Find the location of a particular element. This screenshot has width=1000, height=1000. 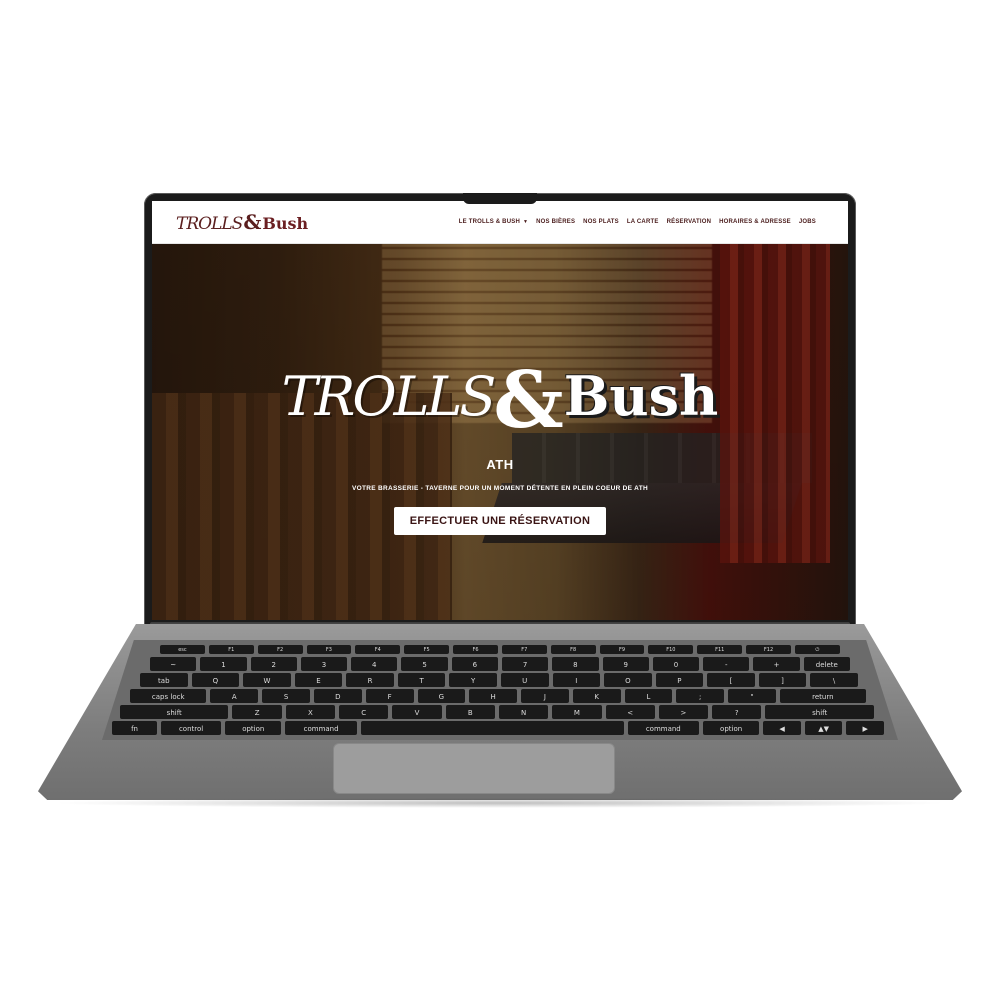

key-k: K is located at coordinates (596, 696).